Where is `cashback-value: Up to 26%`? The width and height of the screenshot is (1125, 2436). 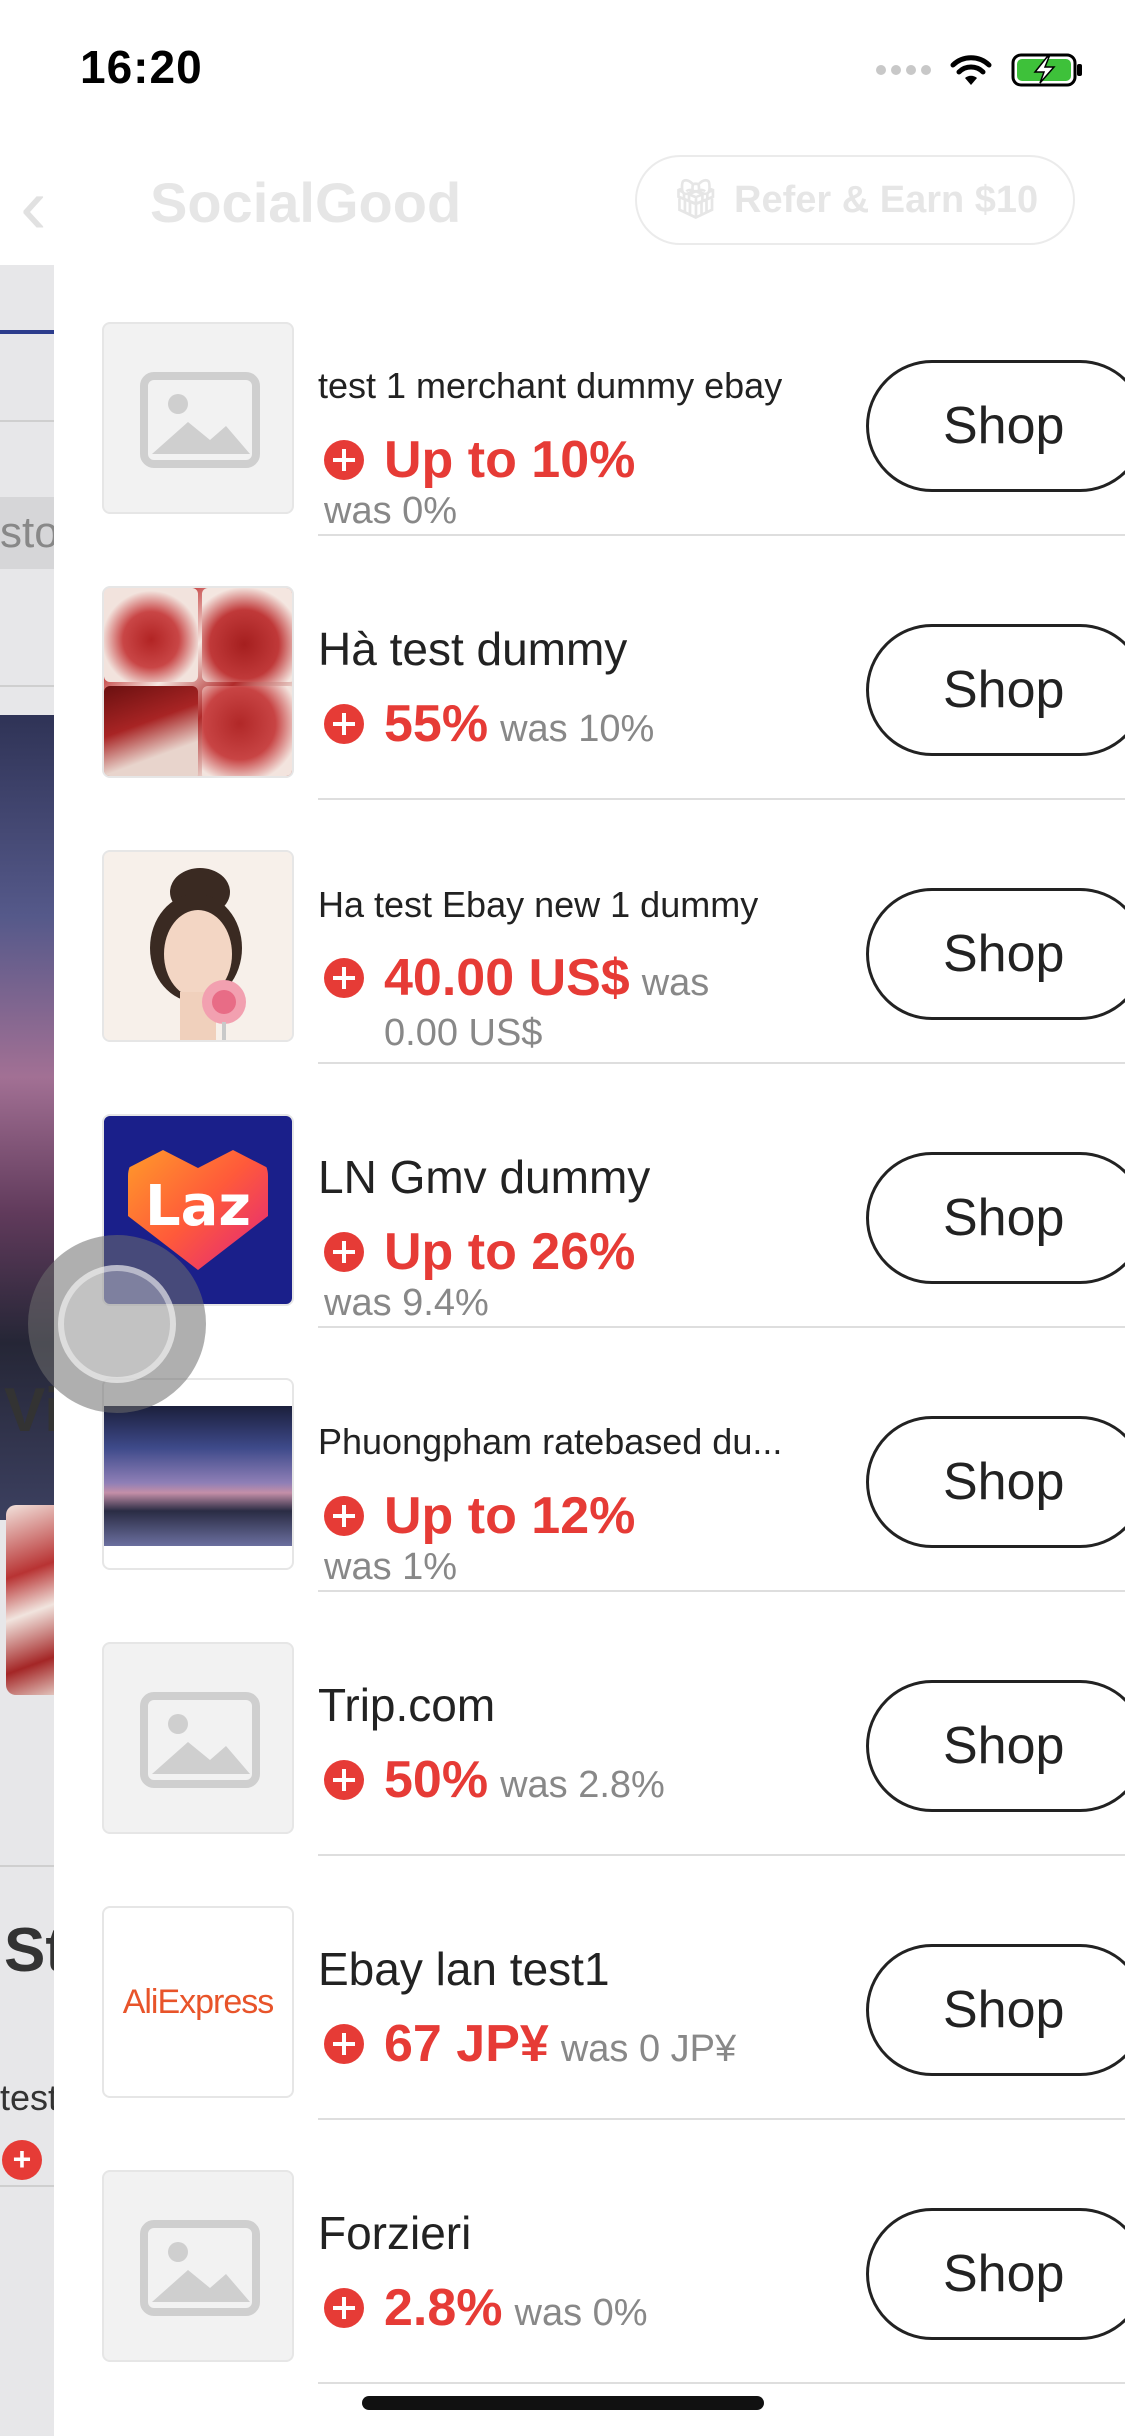
cashback-value: Up to 26% is located at coordinates (510, 1252).